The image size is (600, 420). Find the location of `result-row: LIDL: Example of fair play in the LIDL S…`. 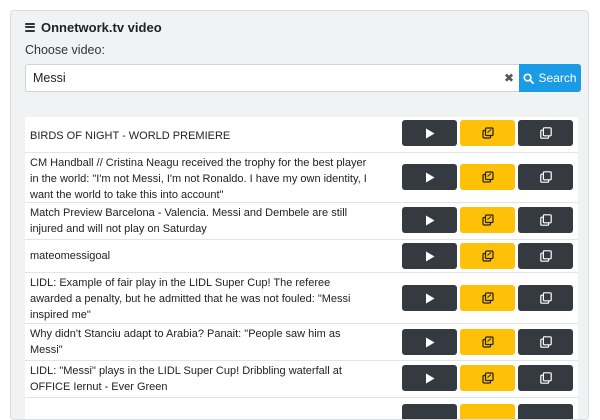

result-row: LIDL: Example of fair play in the LIDL S… is located at coordinates (301, 298).